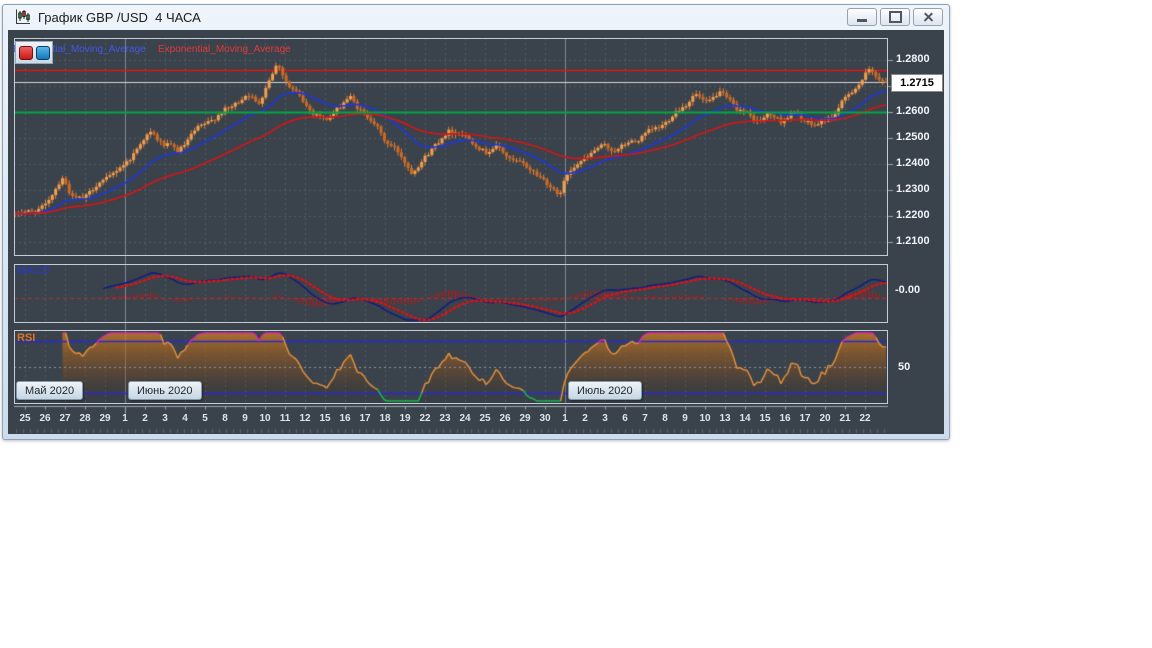  What do you see at coordinates (913, 163) in the screenshot?
I see `y-axis-label: 1.2400` at bounding box center [913, 163].